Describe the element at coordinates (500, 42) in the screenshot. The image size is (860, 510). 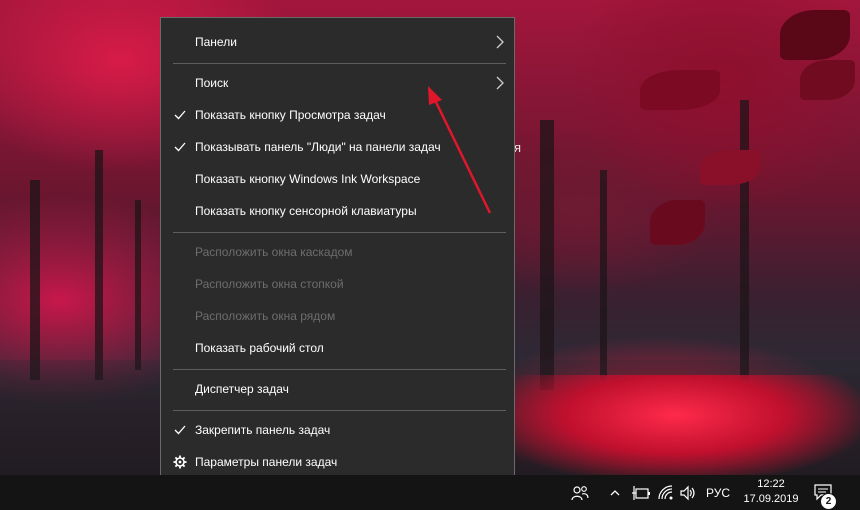
I see `chevron-right-icon` at that location.